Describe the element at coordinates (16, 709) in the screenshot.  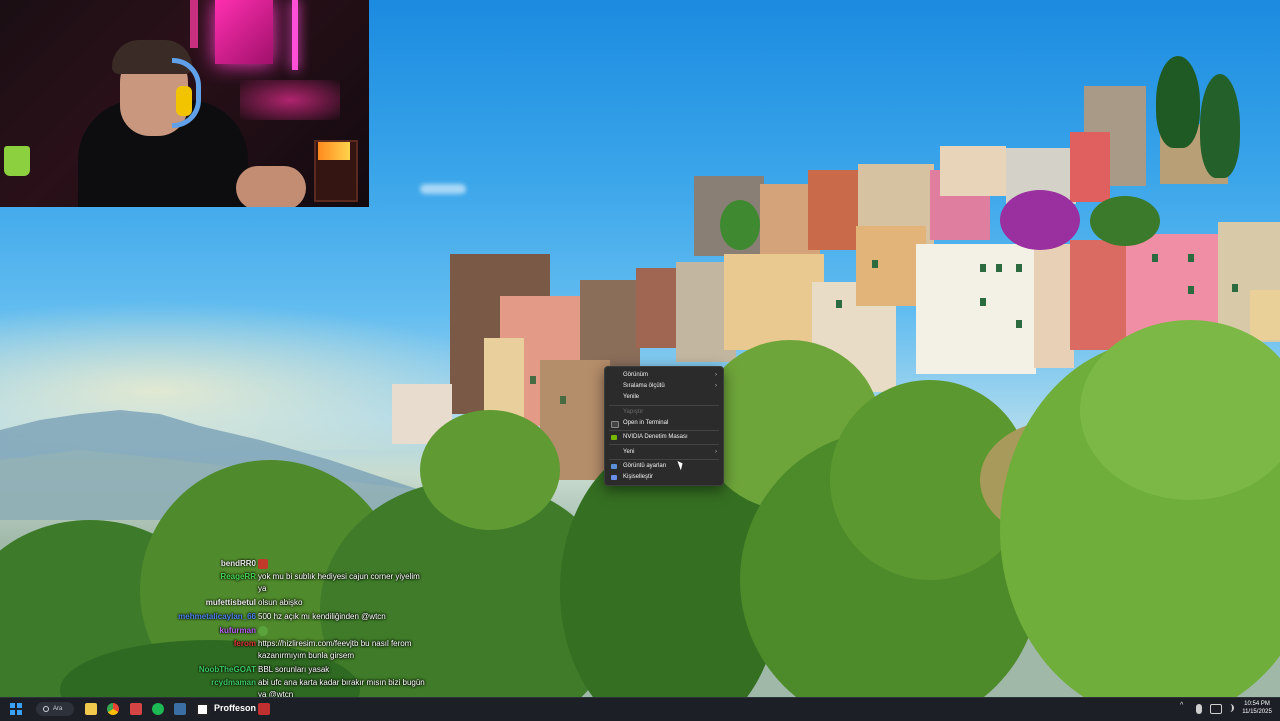
I see `start-icon` at that location.